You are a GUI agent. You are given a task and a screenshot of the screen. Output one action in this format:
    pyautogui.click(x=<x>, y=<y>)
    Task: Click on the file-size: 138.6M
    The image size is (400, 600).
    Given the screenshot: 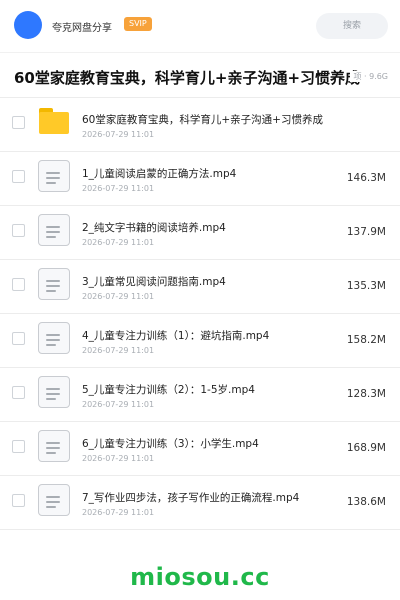 What is the action you would take?
    pyautogui.click(x=366, y=502)
    